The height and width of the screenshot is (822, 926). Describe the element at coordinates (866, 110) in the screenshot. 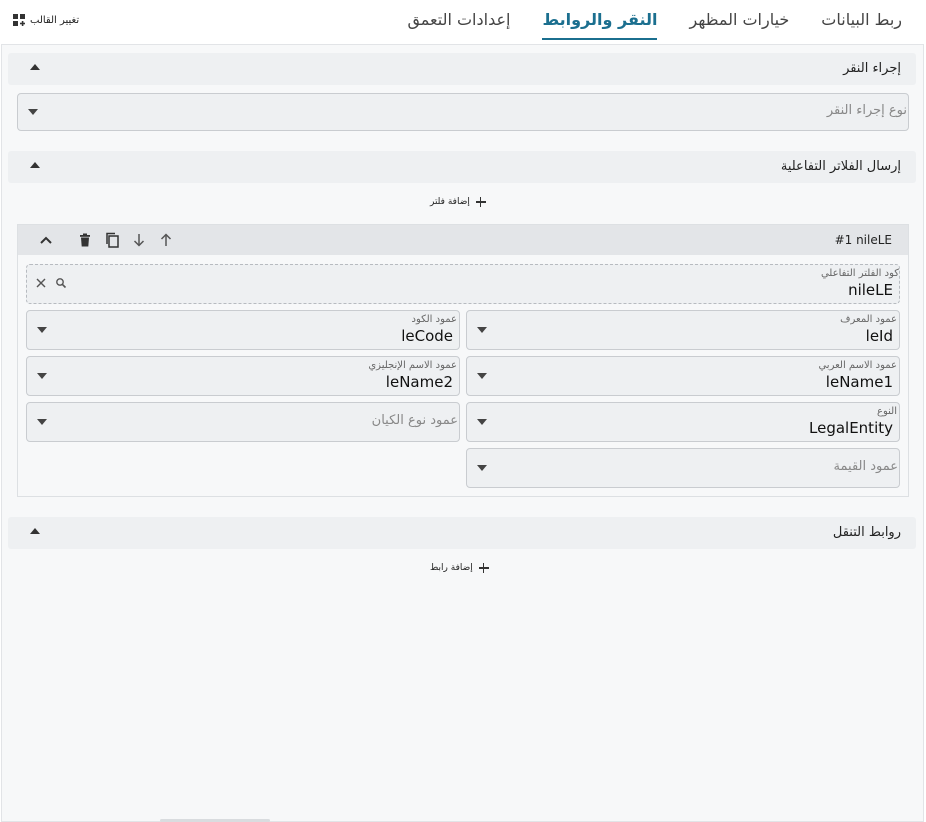

I see `select-placeholder: نوع إجراء النقر` at that location.